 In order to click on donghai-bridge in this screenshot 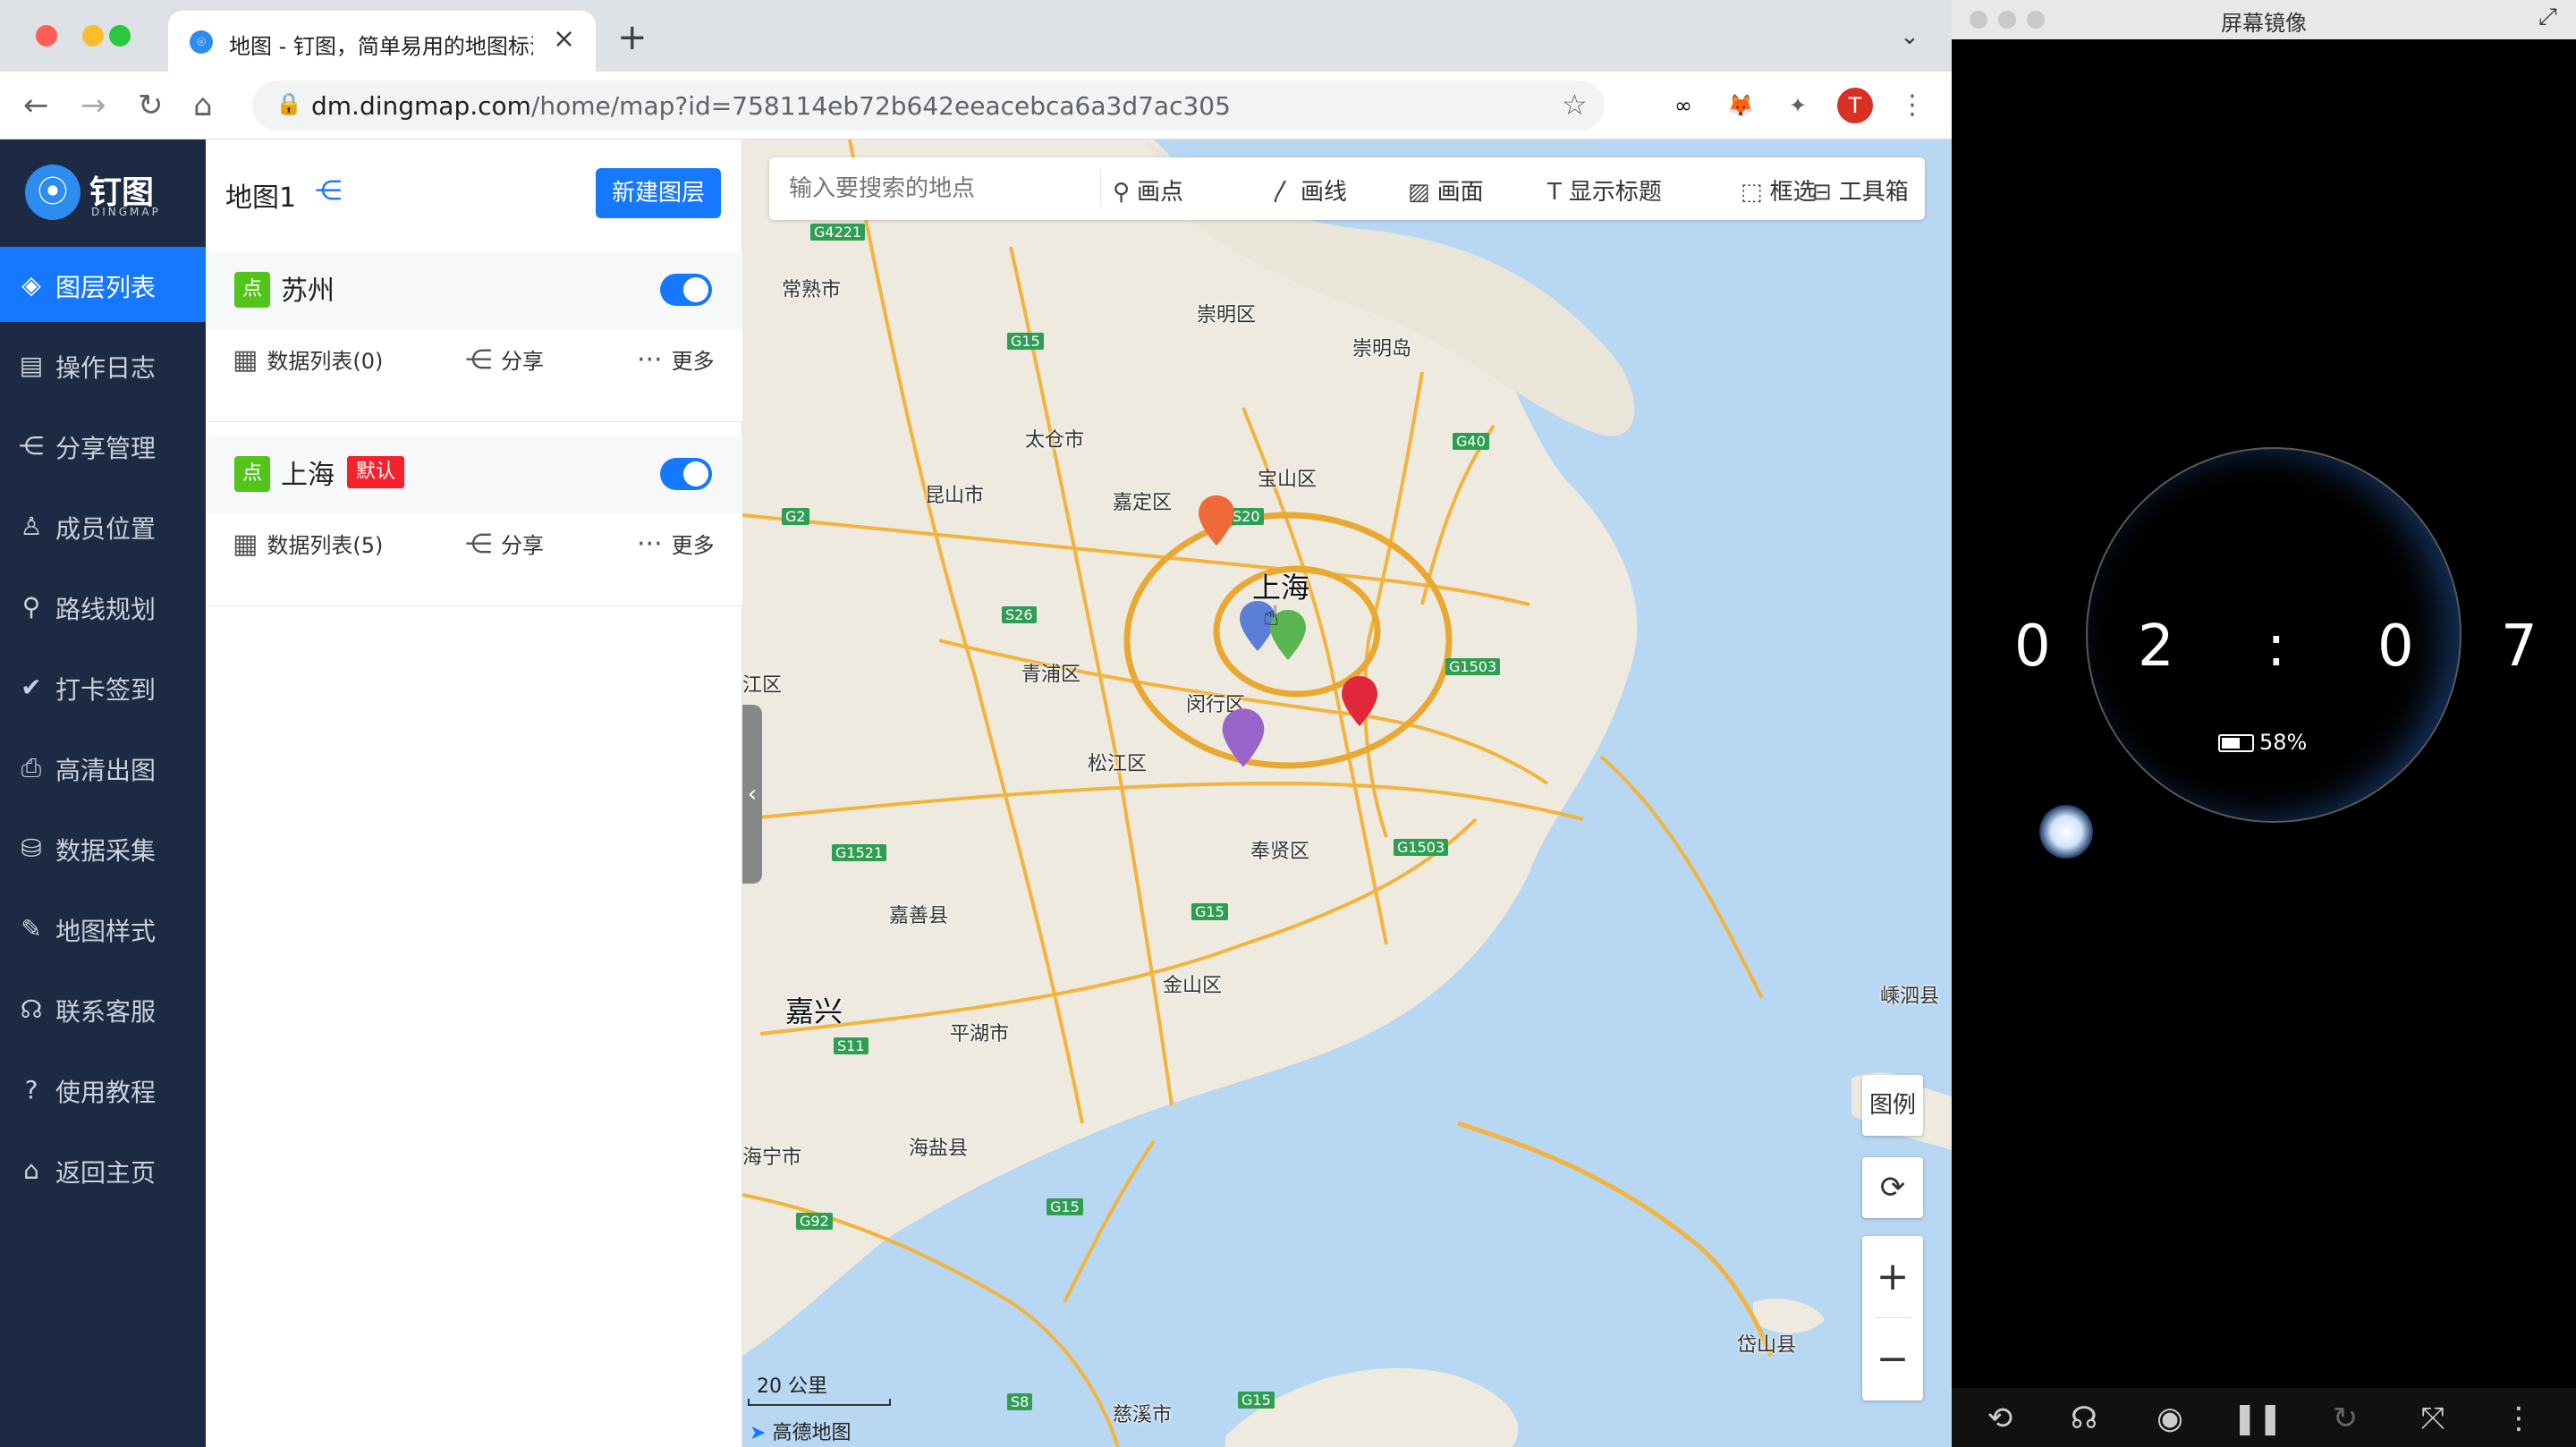, I will do `click(1681, 877)`.